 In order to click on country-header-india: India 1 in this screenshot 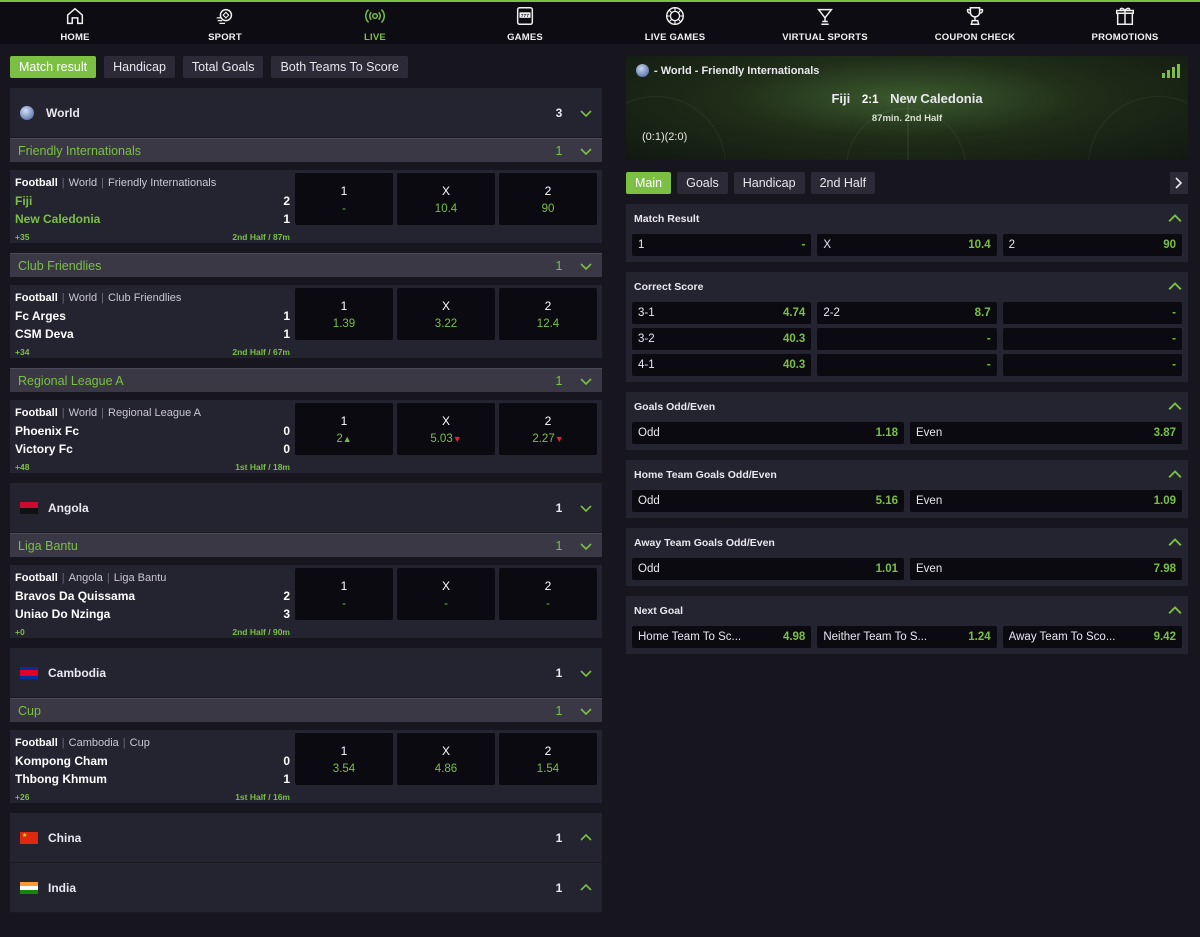, I will do `click(306, 888)`.